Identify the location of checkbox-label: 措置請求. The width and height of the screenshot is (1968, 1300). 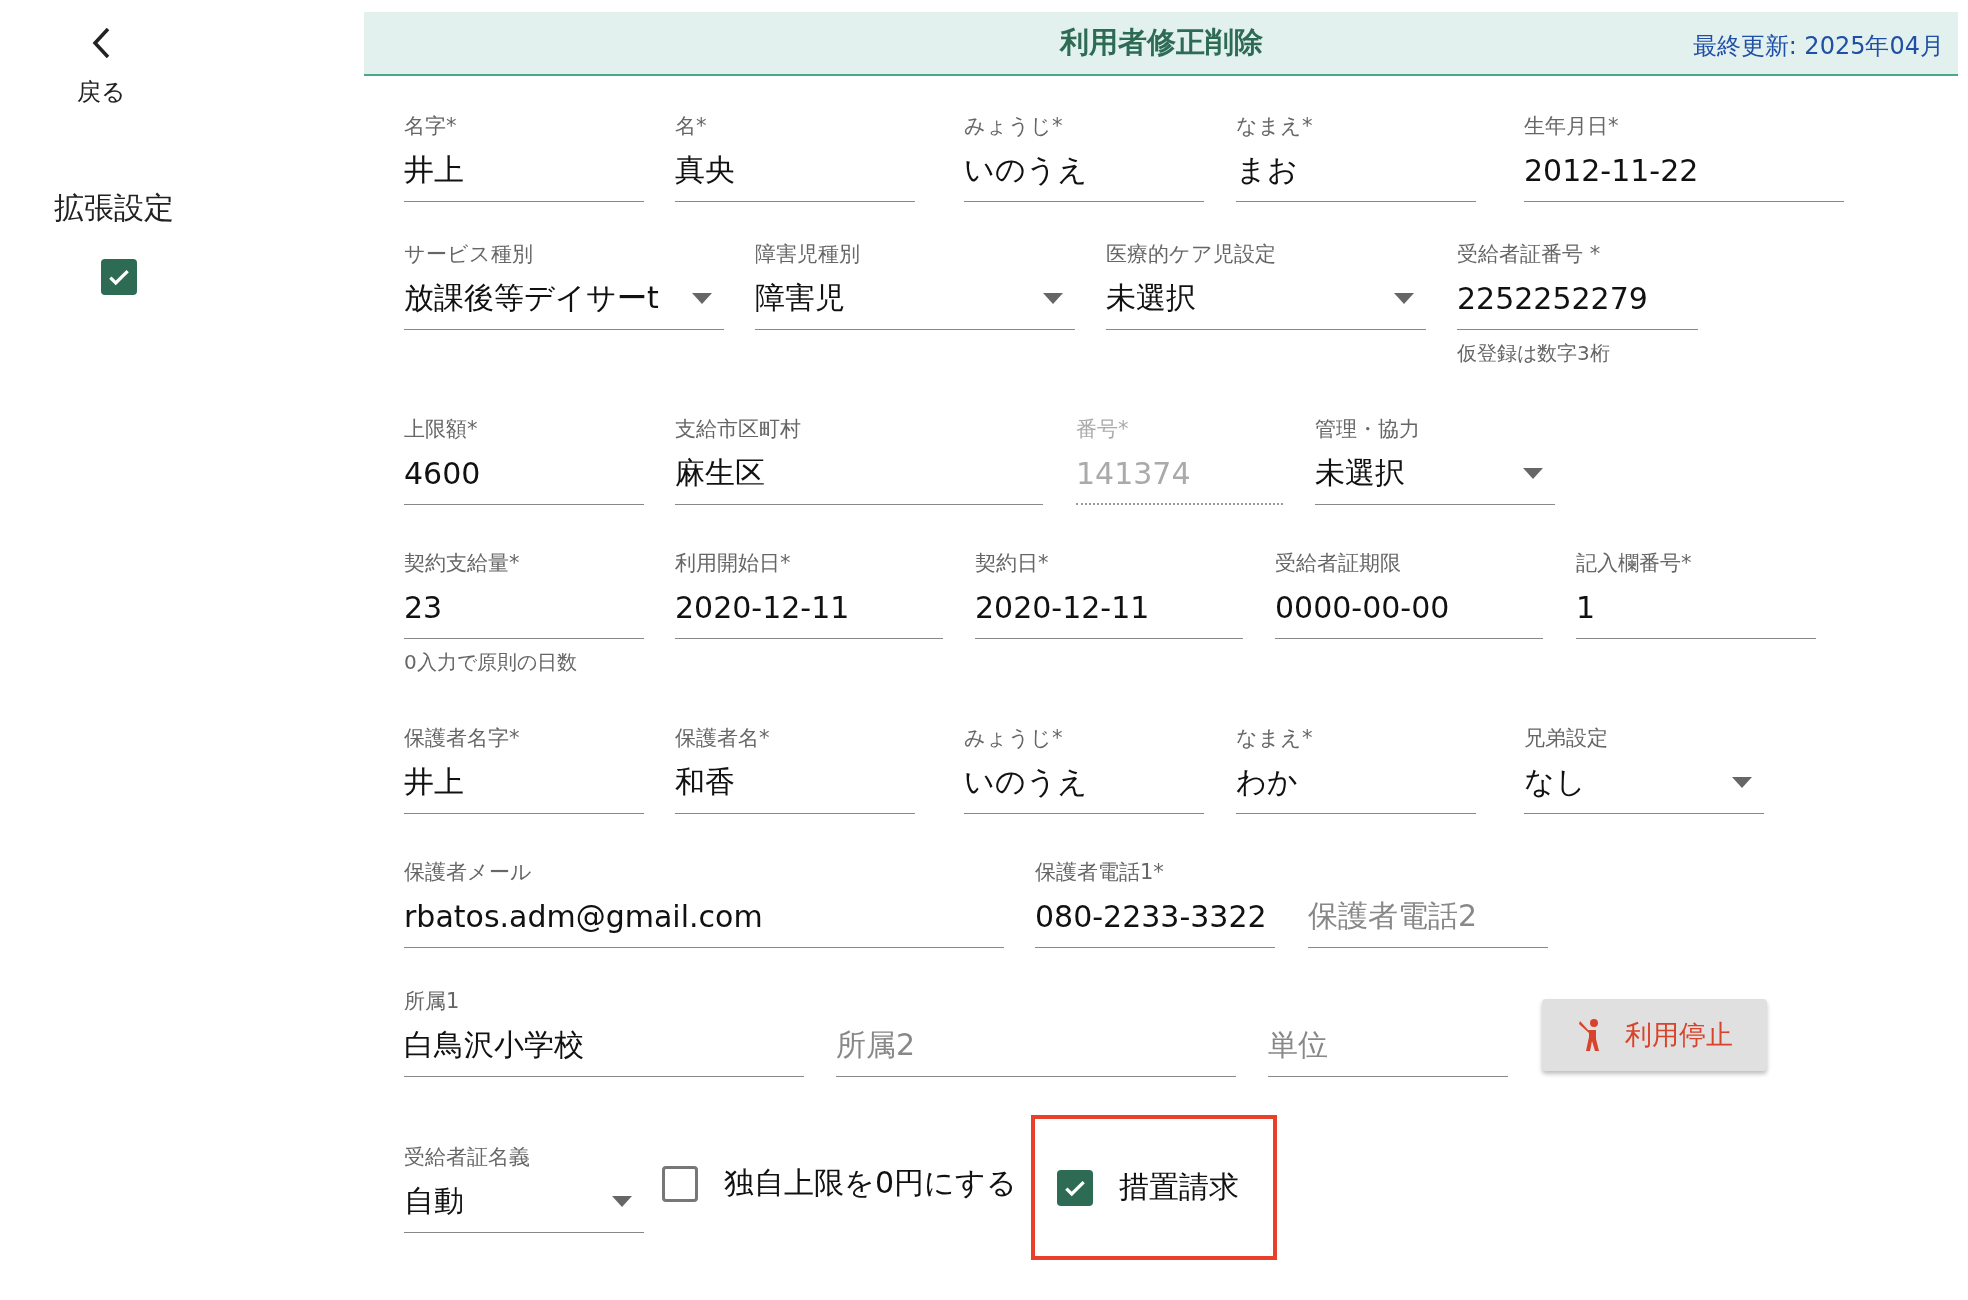
(1179, 1187).